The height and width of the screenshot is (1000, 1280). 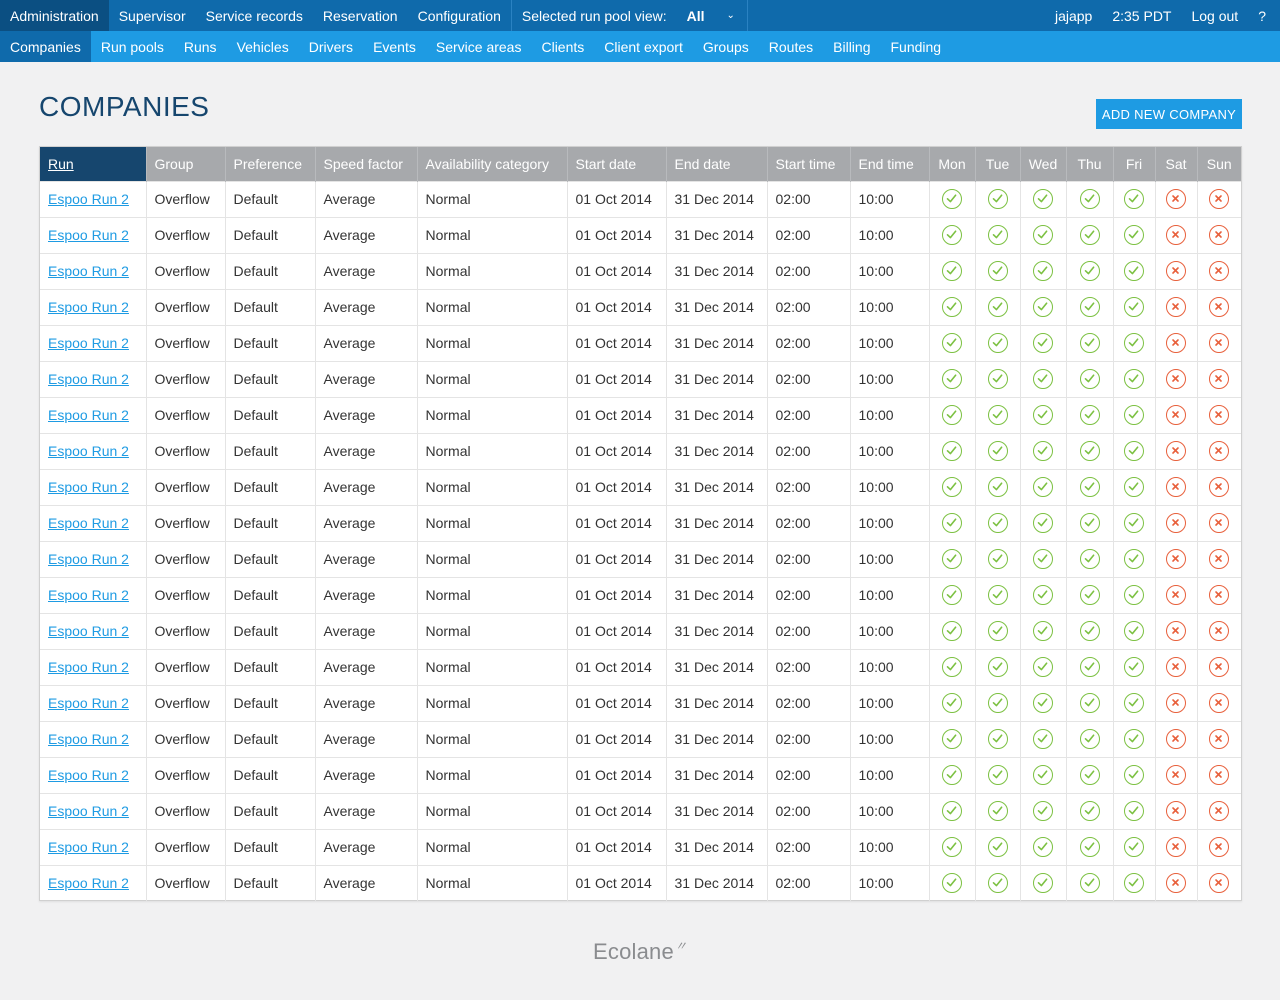 I want to click on column-header-end-date: End date, so click(x=716, y=164).